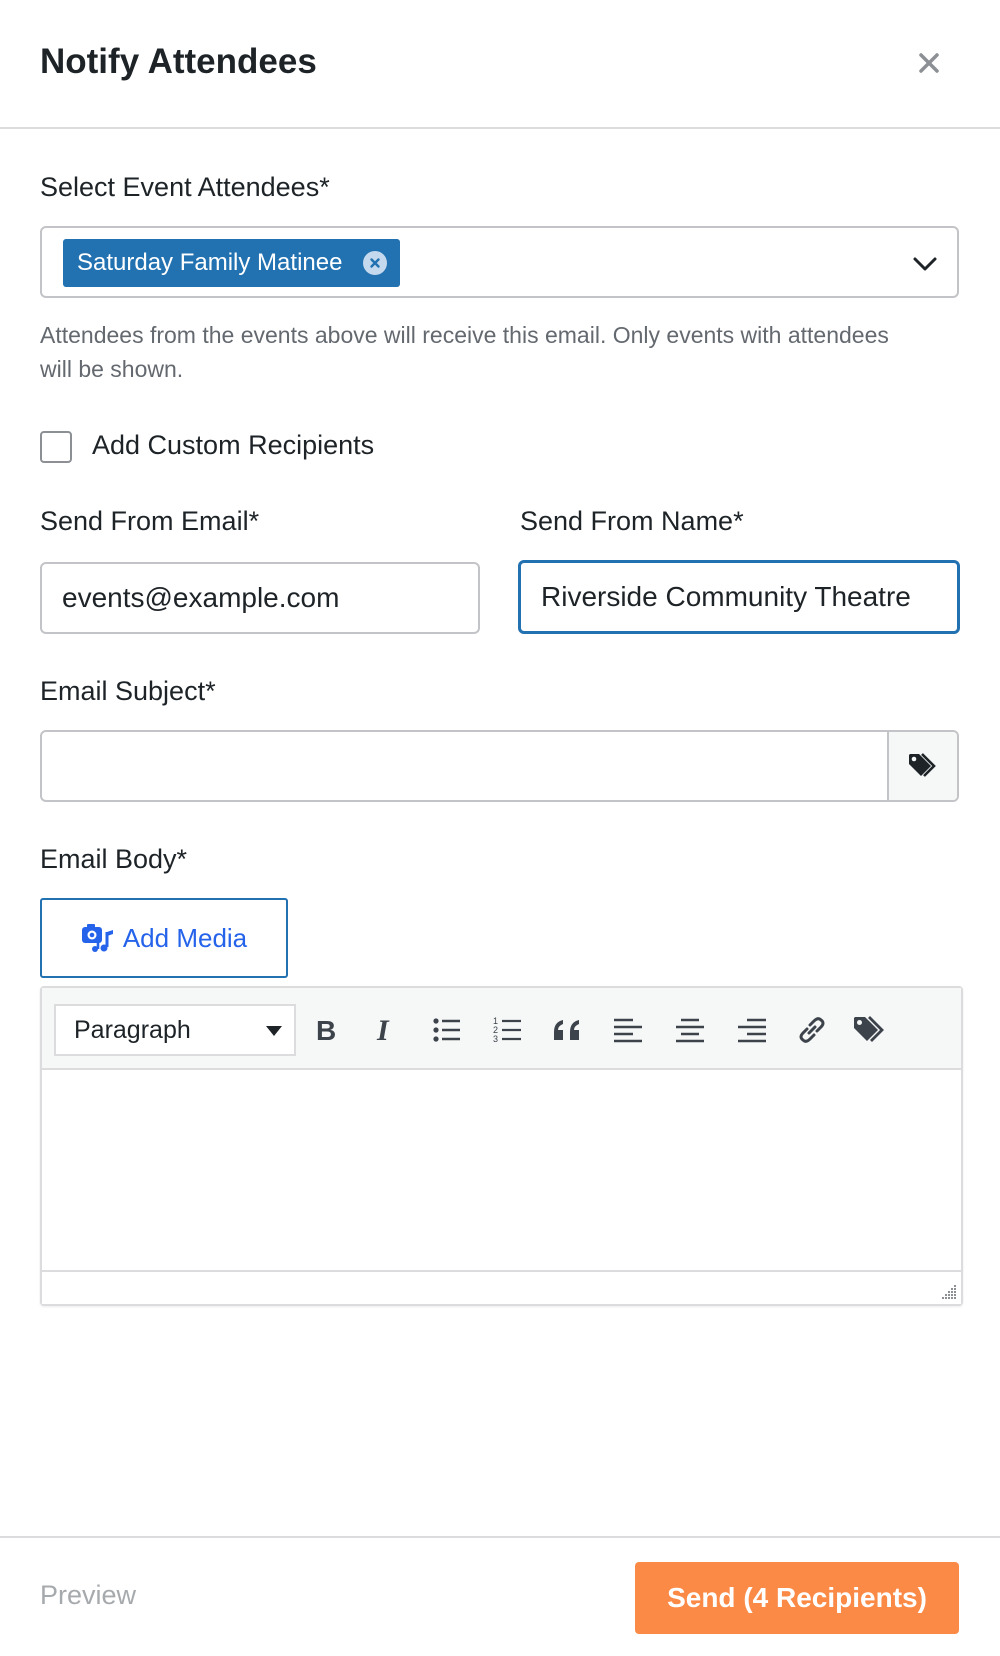  I want to click on blockquote-button, so click(568, 1030).